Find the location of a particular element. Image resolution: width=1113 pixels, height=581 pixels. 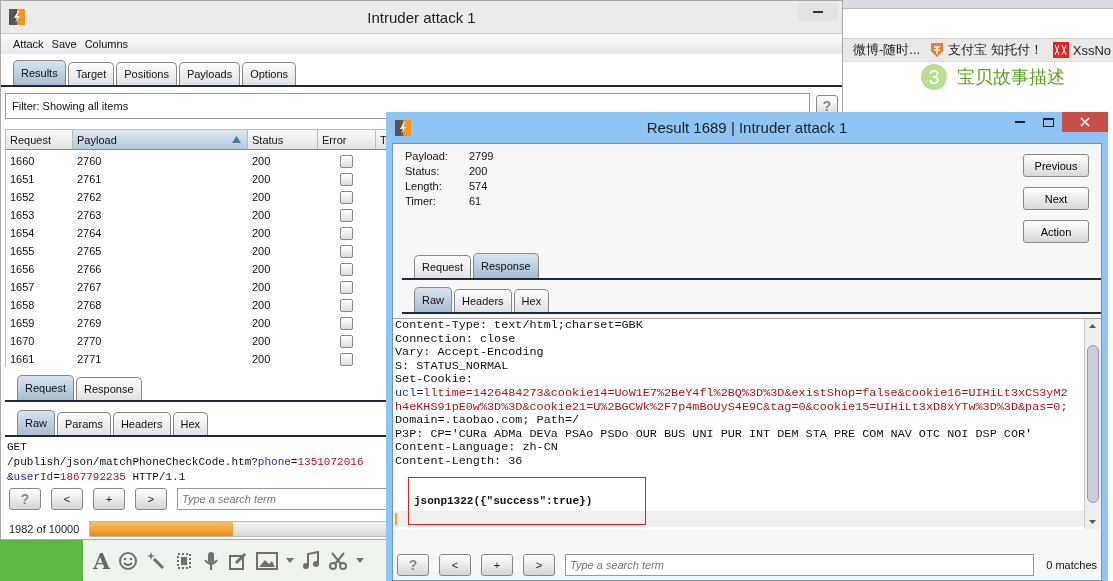

code-line: ucl=lltime=1426484273&cookie14=UoW1E7%2BeY4fl%2BQ%3D%3D&existShop=false&cookie16=UIHiLt3xCS3yM2 is located at coordinates (731, 393).